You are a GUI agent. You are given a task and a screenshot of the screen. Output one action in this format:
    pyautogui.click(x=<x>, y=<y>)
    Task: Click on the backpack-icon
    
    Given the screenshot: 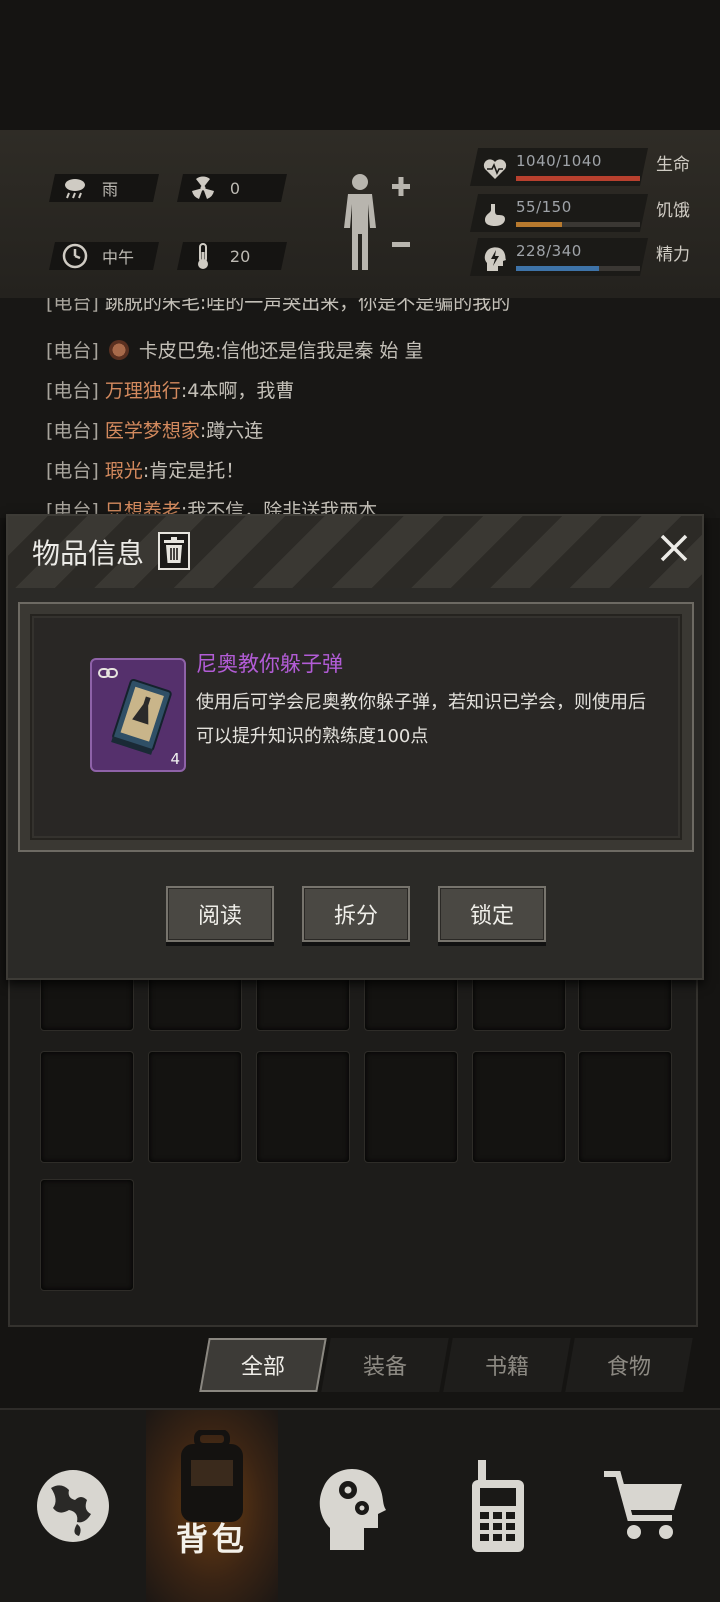 What is the action you would take?
    pyautogui.click(x=212, y=1476)
    